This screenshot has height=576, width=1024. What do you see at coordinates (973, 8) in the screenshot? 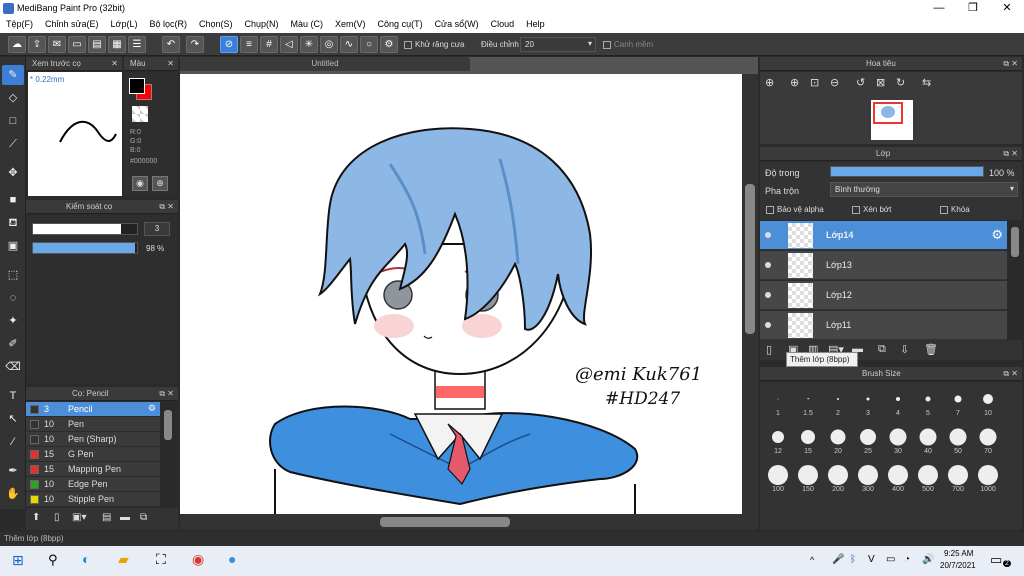
I see `maximize-button: ❐` at bounding box center [973, 8].